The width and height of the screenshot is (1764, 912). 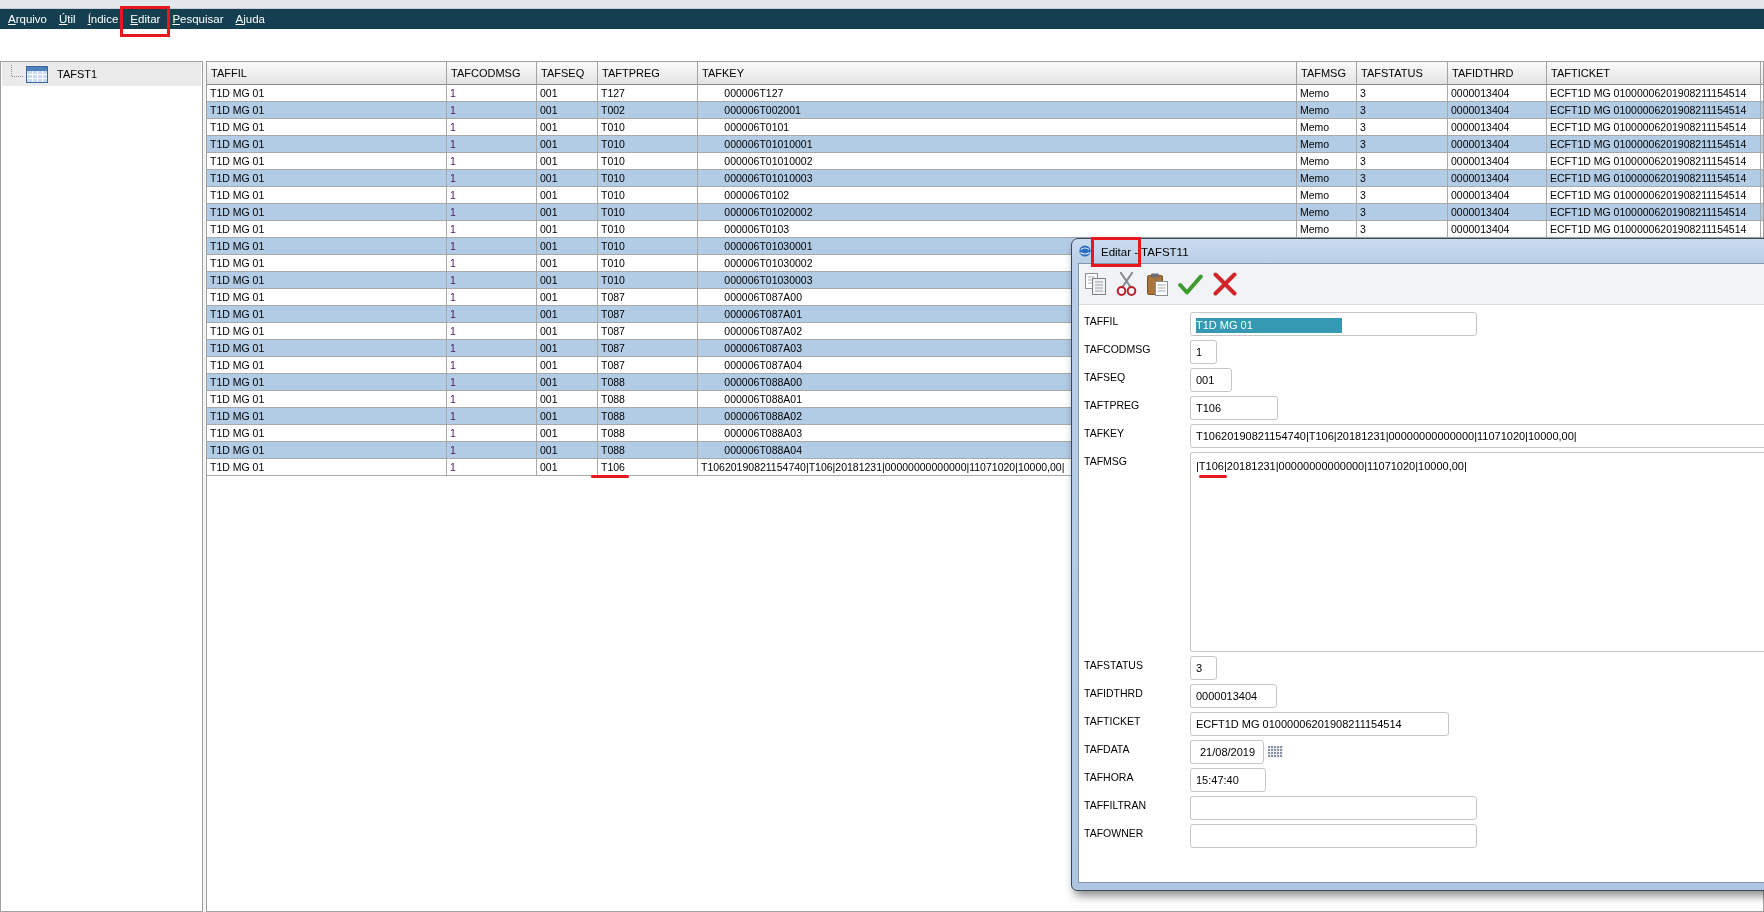 What do you see at coordinates (1225, 284) in the screenshot?
I see `cross-icon` at bounding box center [1225, 284].